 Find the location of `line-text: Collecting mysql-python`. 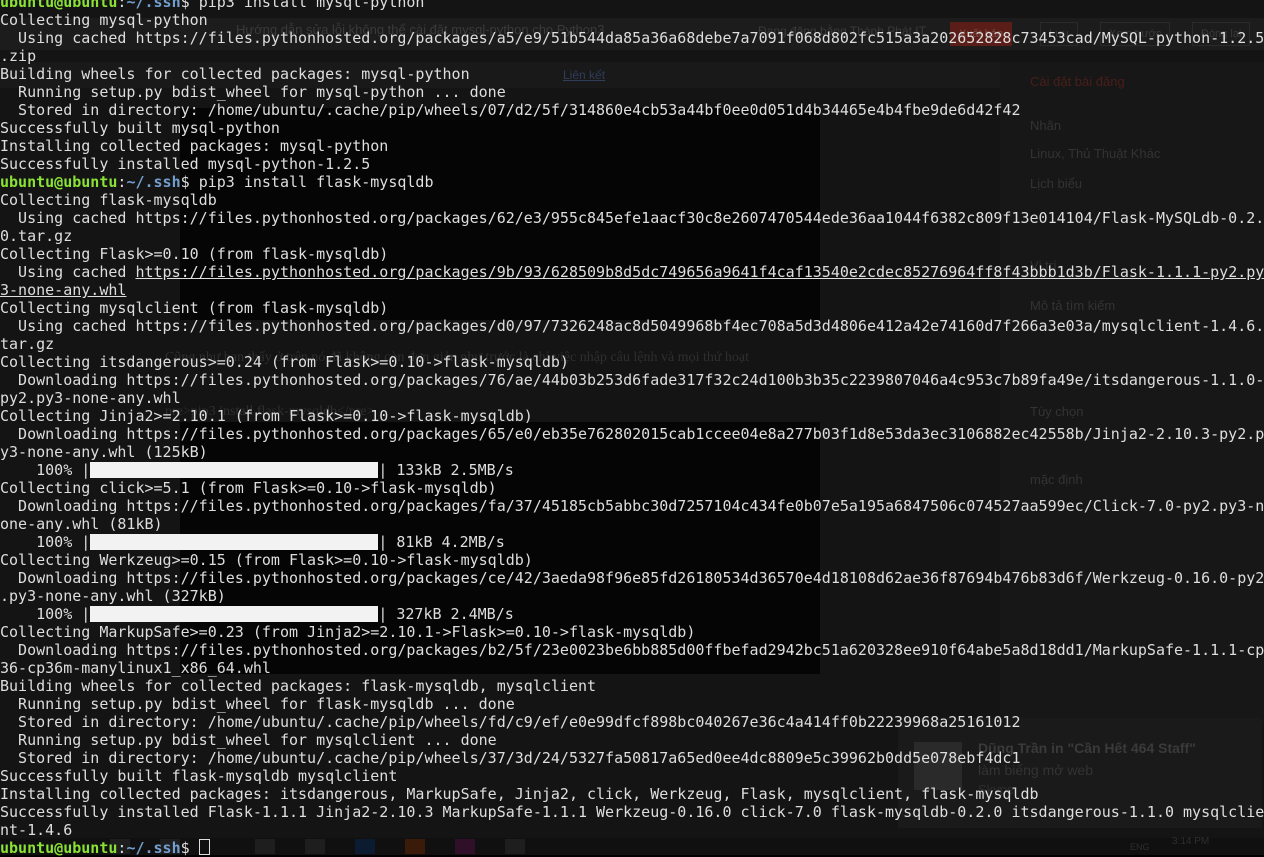

line-text: Collecting mysql-python is located at coordinates (104, 20).